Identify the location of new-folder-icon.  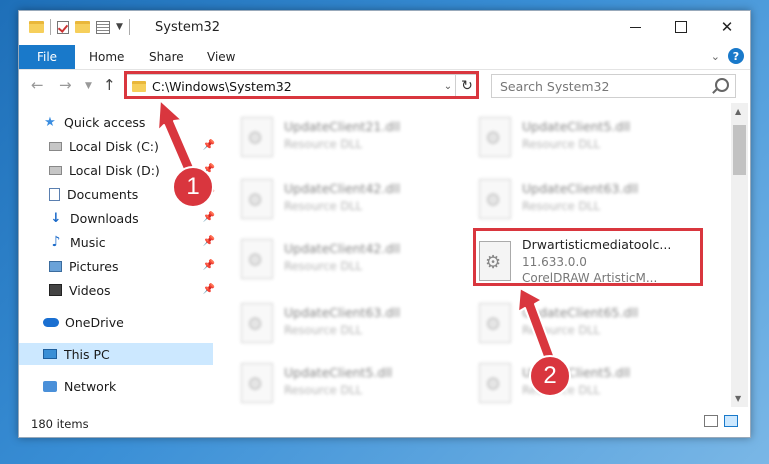
(82, 27).